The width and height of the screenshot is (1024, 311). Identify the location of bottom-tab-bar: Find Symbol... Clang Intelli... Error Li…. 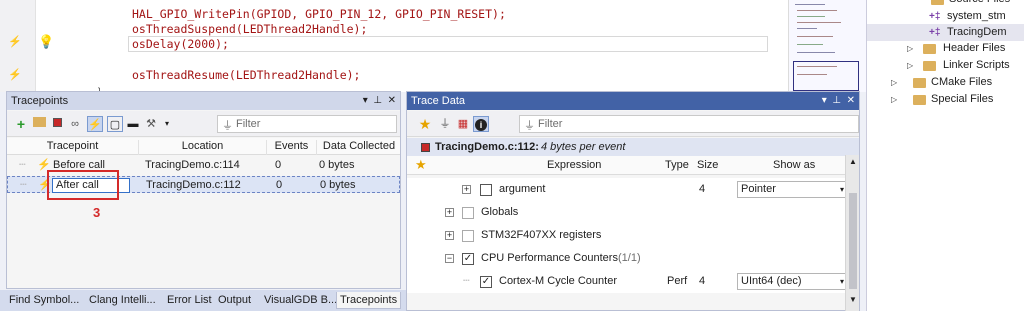
(203, 300).